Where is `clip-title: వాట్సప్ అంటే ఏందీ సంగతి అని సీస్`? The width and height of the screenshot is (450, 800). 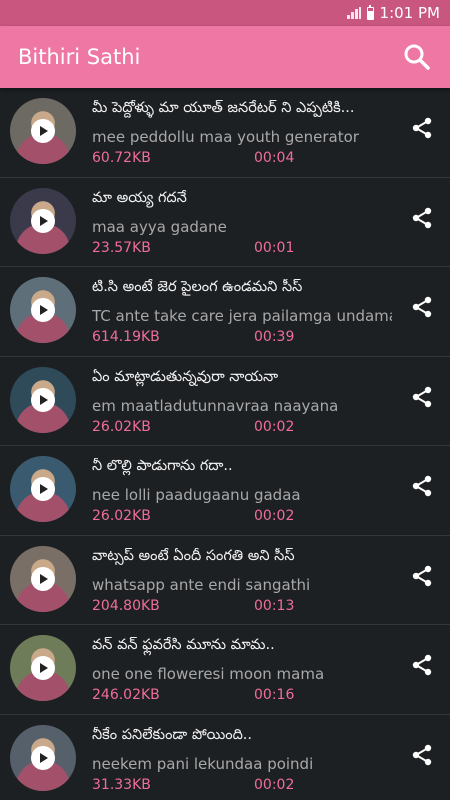 clip-title: వాట్సప్ అంటే ఏందీ సంగతి అని సీస్ is located at coordinates (193, 555).